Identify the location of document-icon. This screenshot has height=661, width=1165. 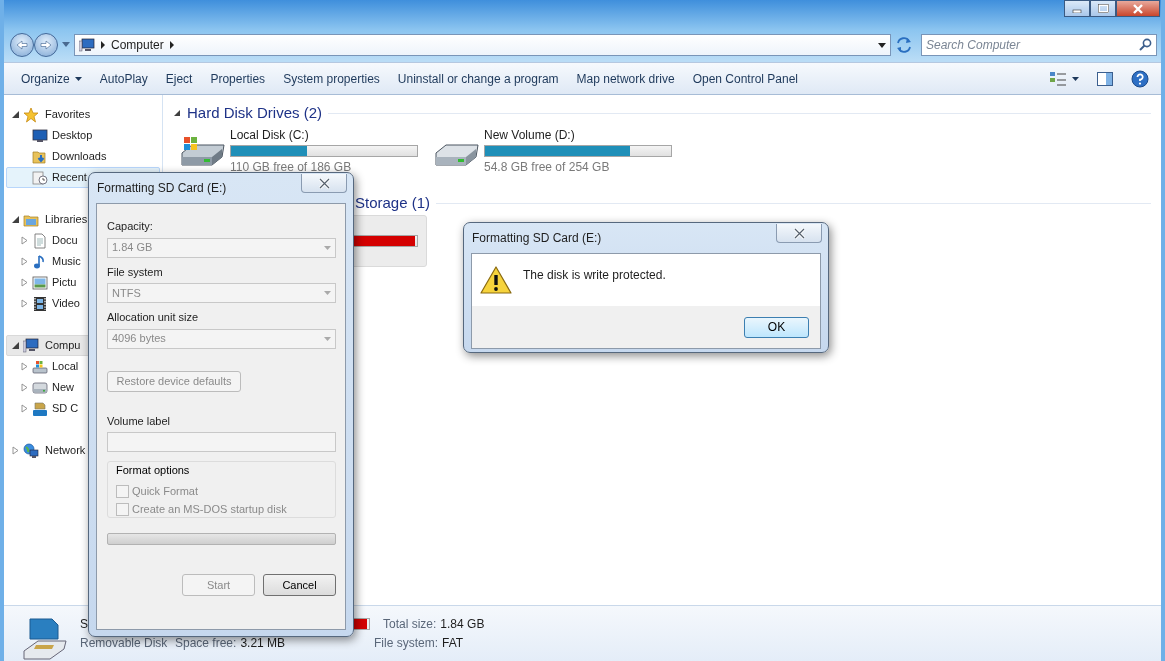
(40, 240).